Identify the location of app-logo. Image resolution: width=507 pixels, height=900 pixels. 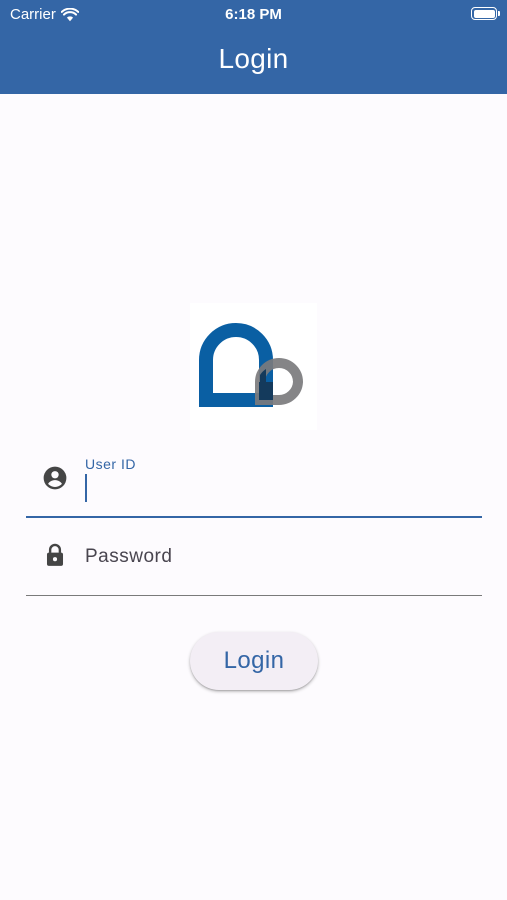
(253, 366).